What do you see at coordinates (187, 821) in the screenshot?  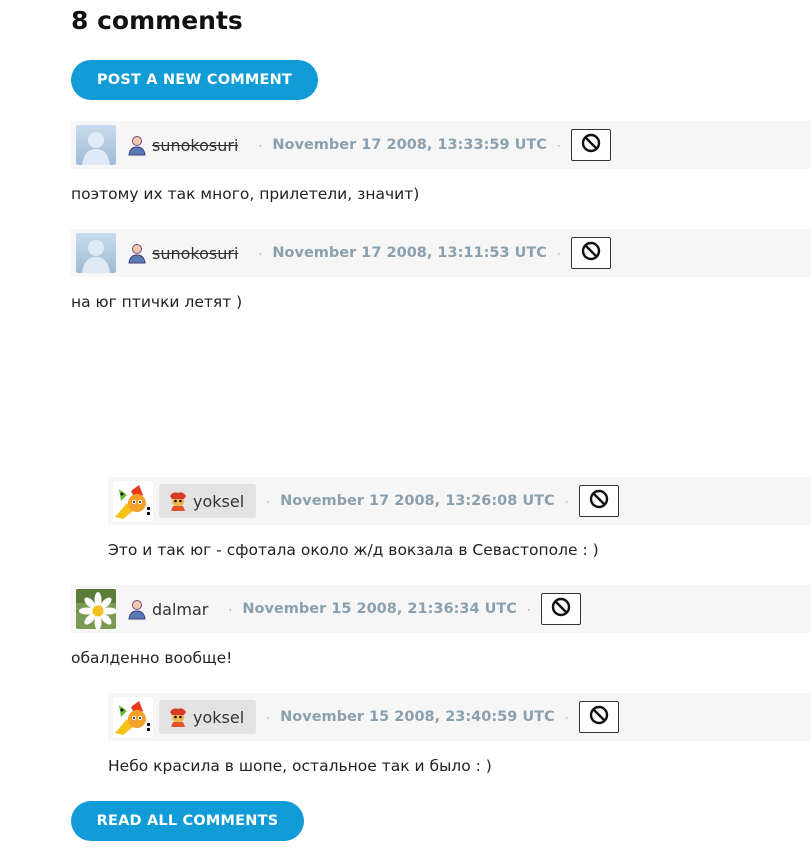 I see `read-all-comments-button: READ ALL COMMENTS` at bounding box center [187, 821].